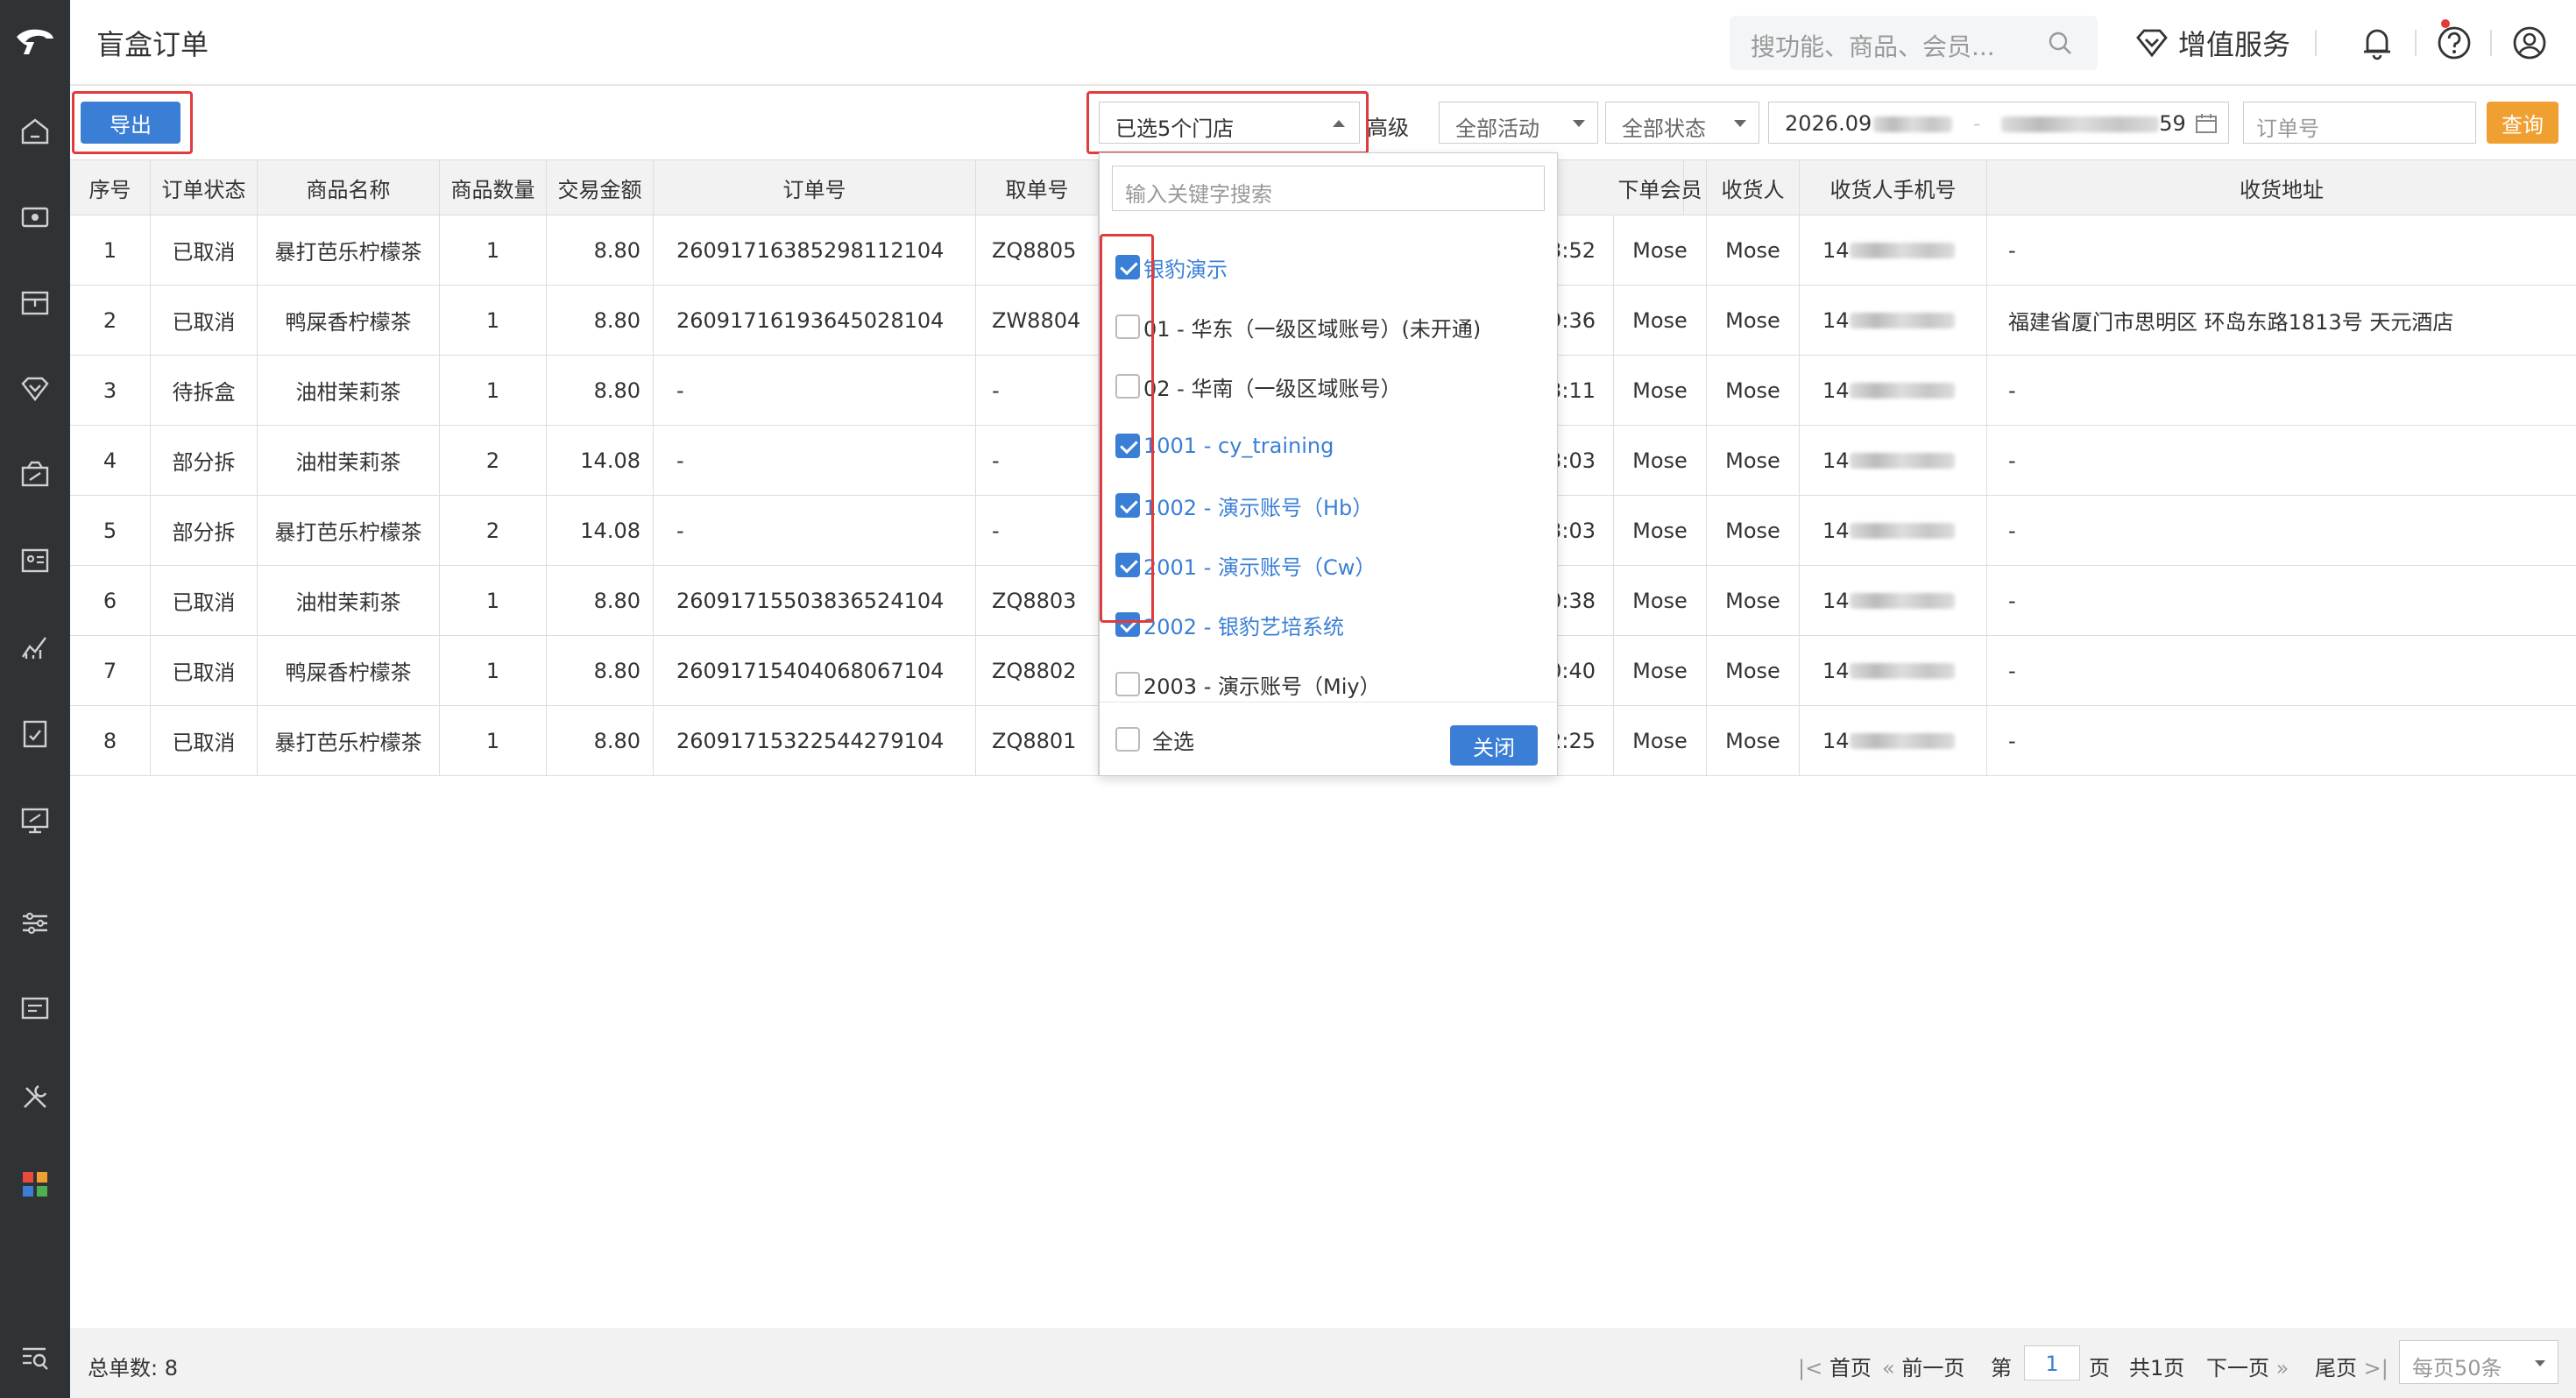 Image resolution: width=2576 pixels, height=1398 pixels. I want to click on document-check-icon, so click(35, 734).